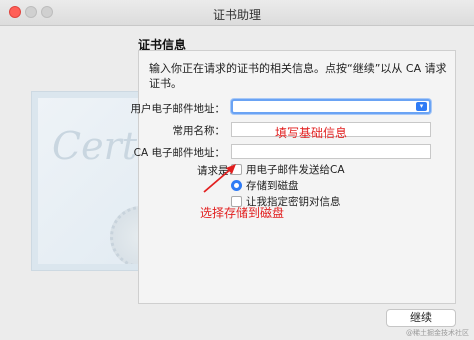 This screenshot has height=340, width=474. I want to click on watermark-text: @稀土掘金技术社区, so click(437, 333).